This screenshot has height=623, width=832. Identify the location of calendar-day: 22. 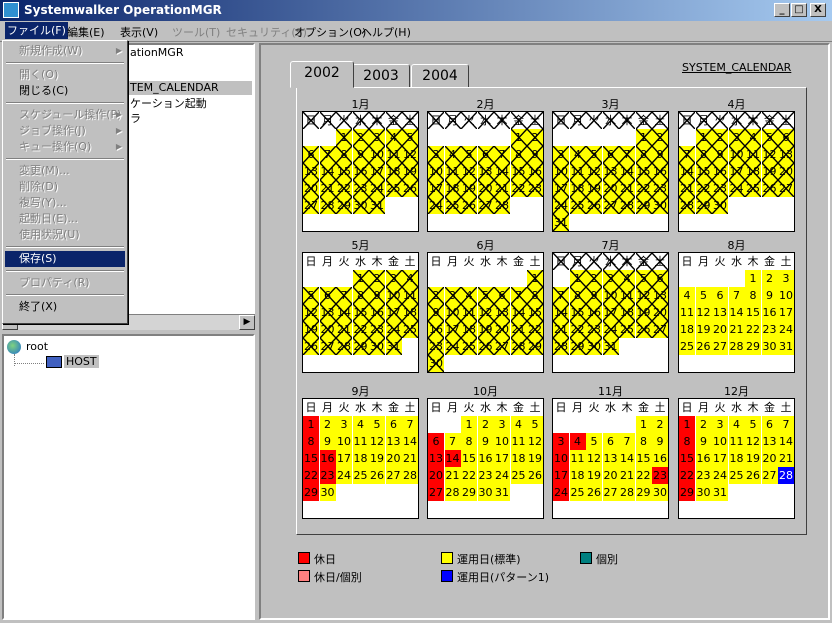
(469, 475).